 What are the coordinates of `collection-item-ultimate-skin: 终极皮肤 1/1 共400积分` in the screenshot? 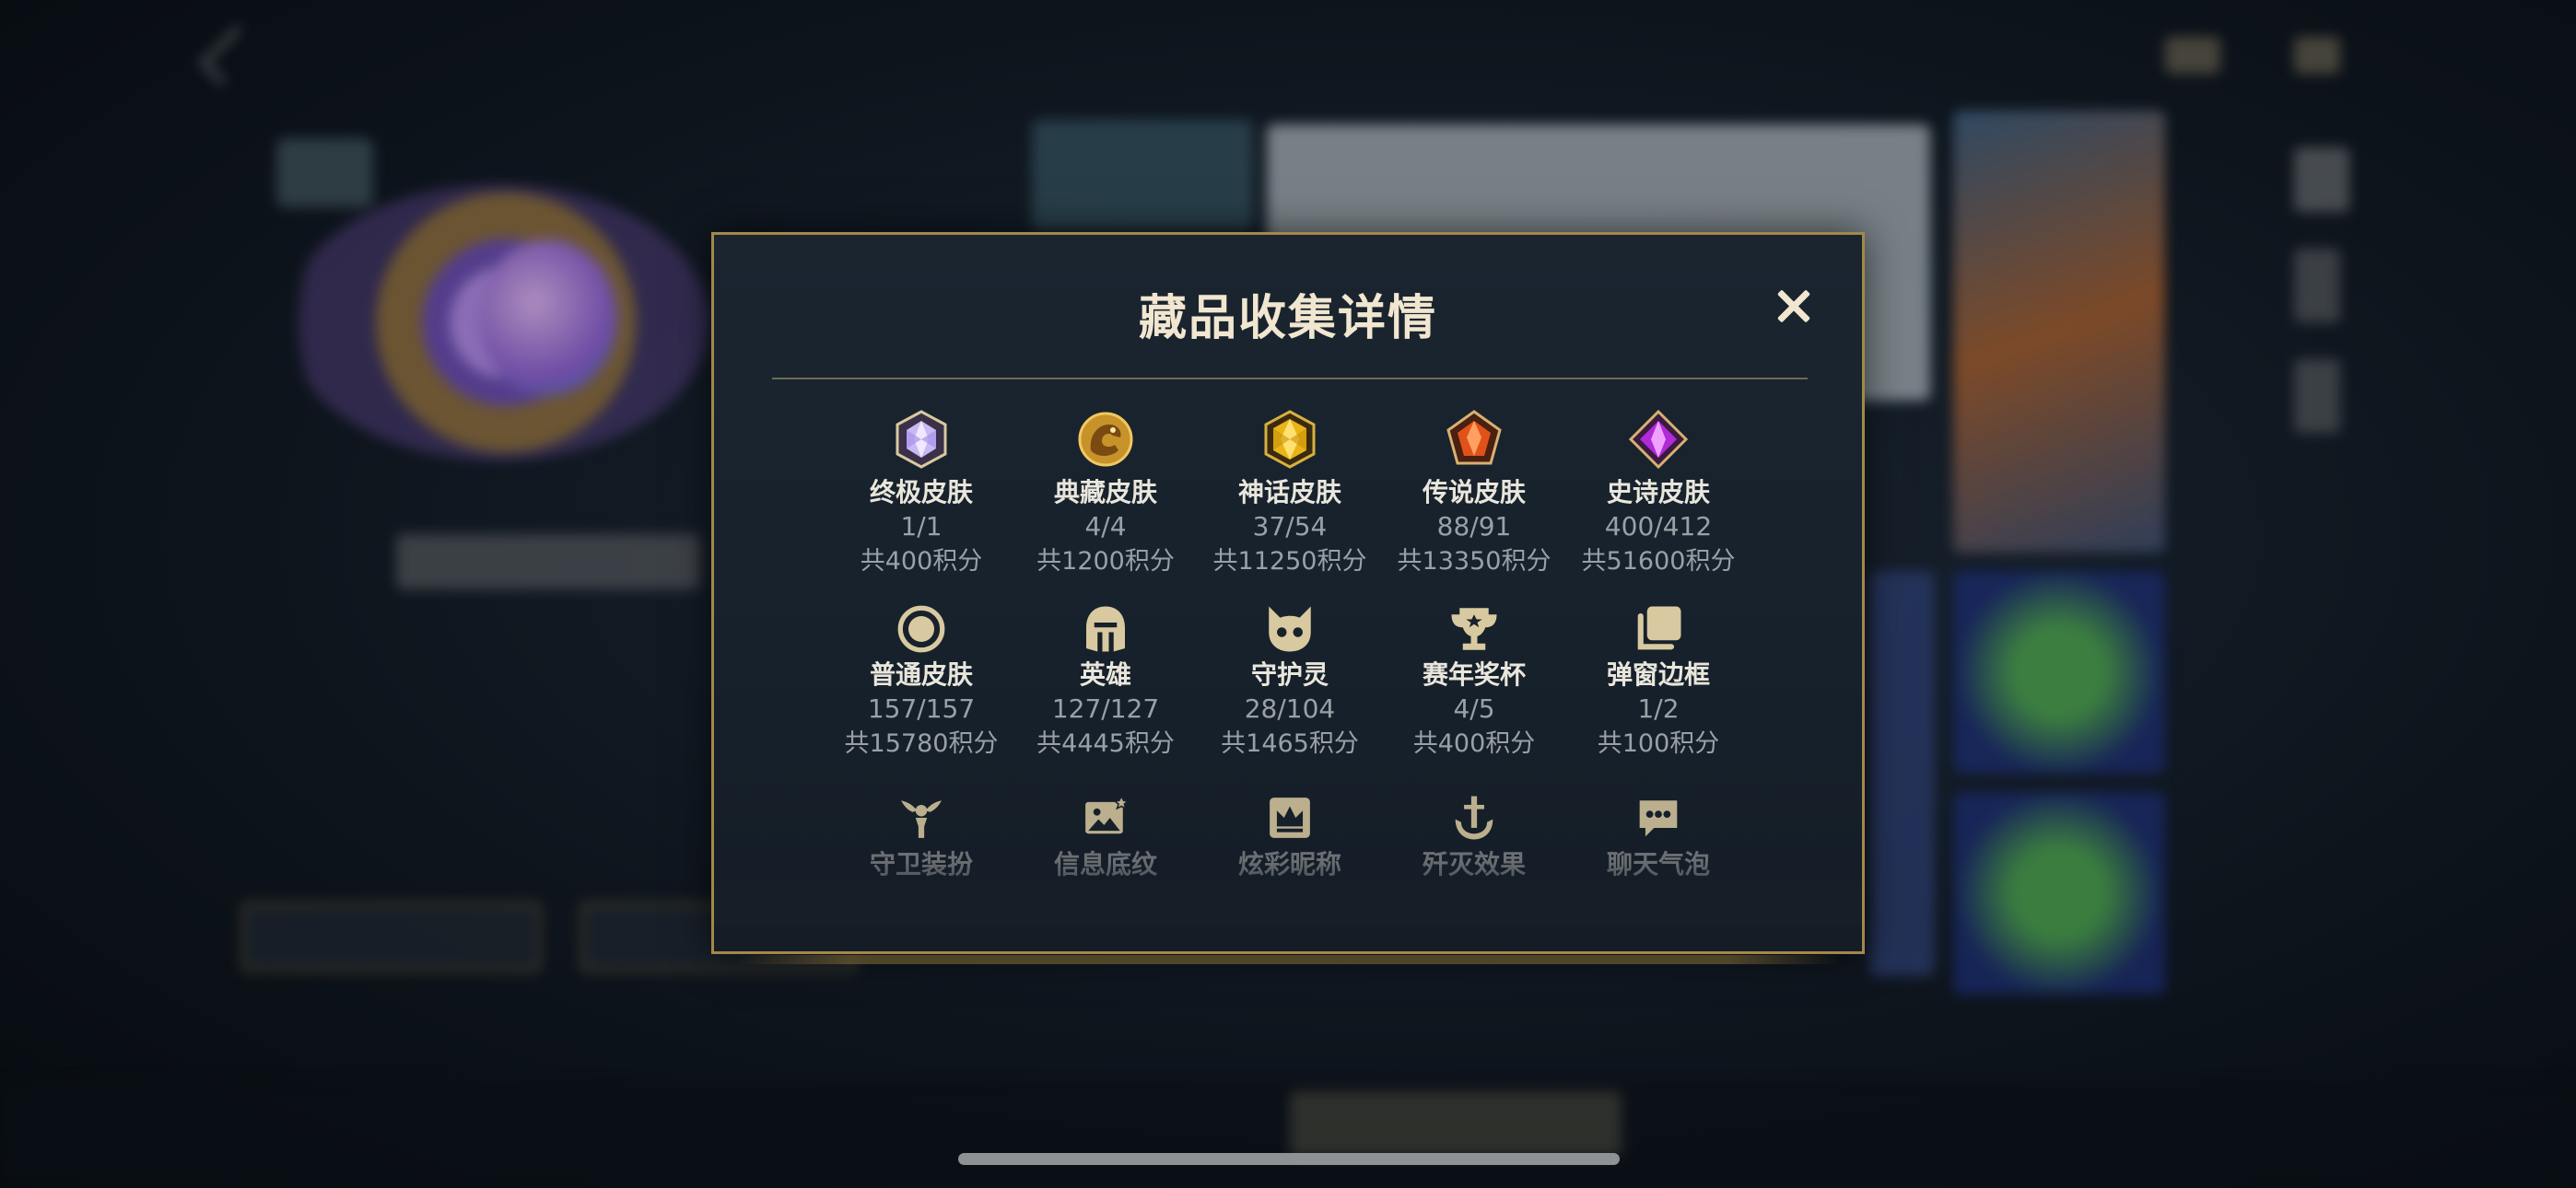 It's located at (921, 494).